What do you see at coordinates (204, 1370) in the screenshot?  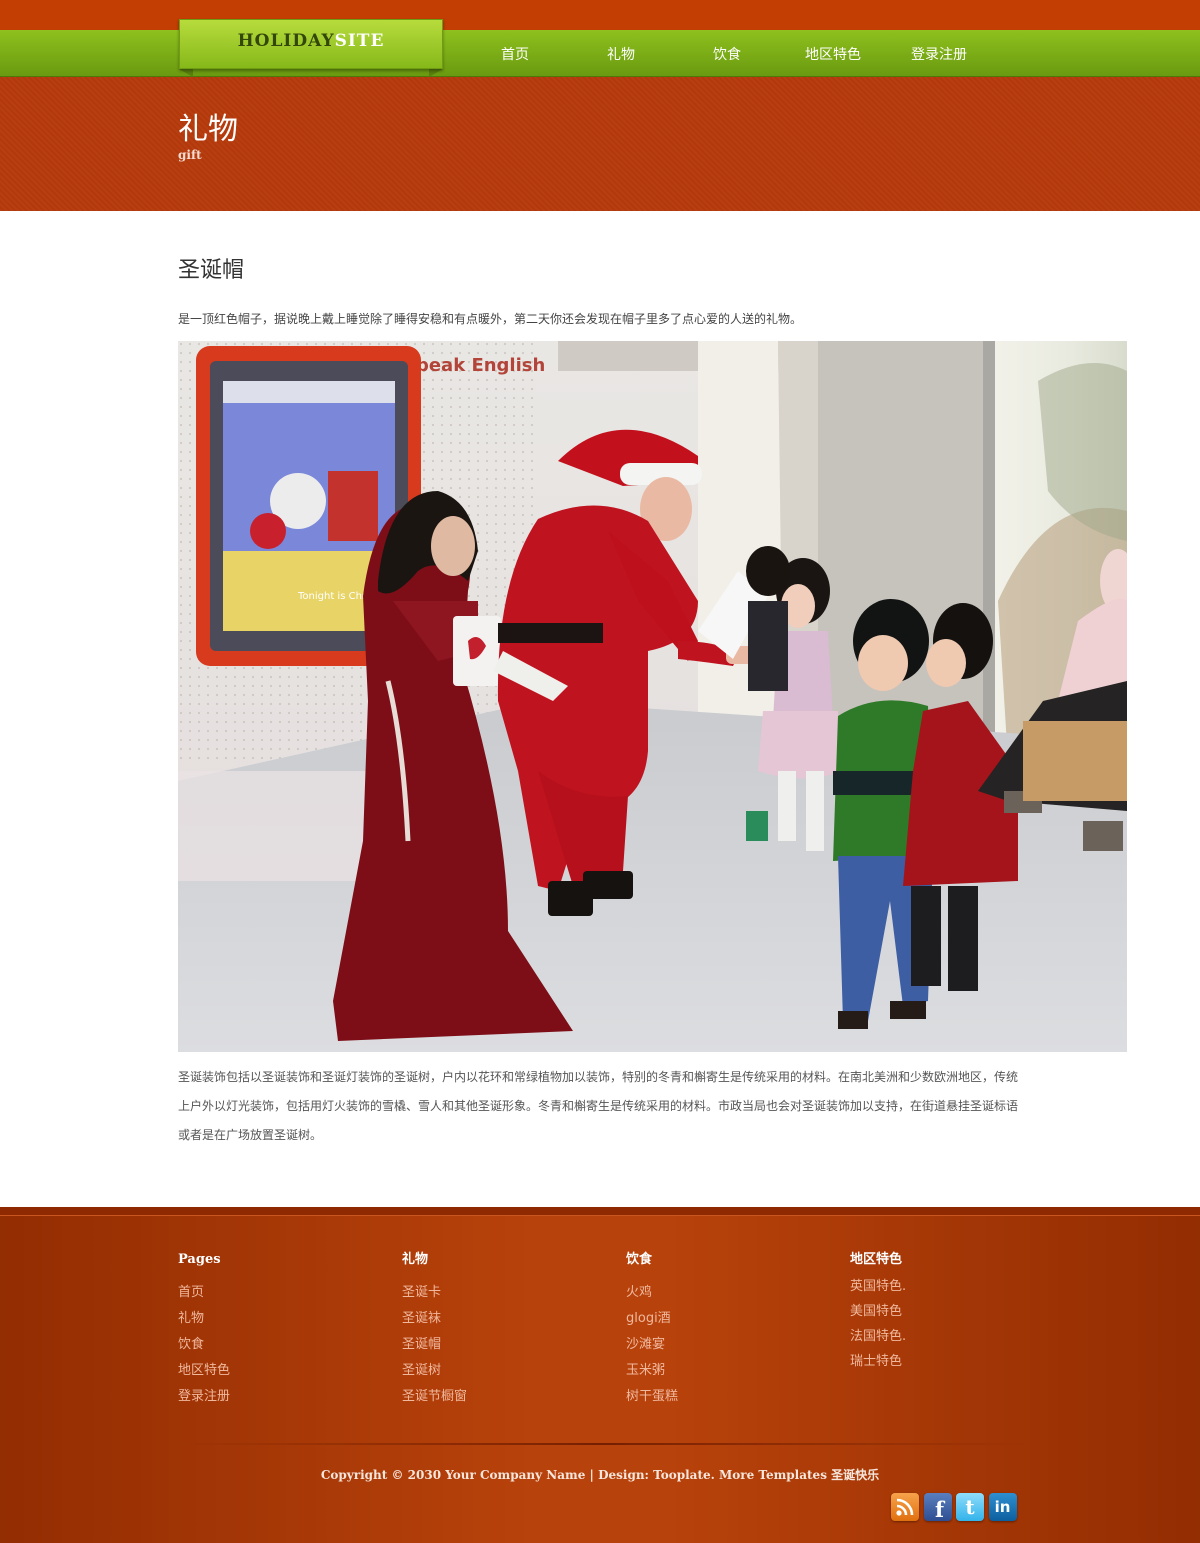 I see `footer-link-region: 地区特色` at bounding box center [204, 1370].